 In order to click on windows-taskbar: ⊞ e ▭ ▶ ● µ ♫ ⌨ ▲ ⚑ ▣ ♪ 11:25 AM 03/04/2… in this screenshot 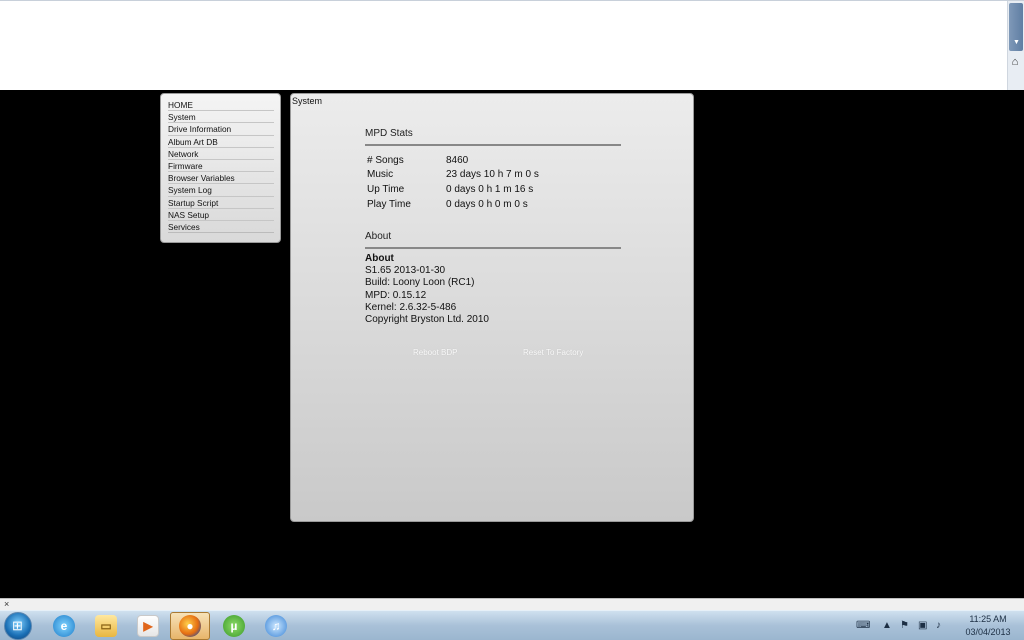, I will do `click(512, 625)`.